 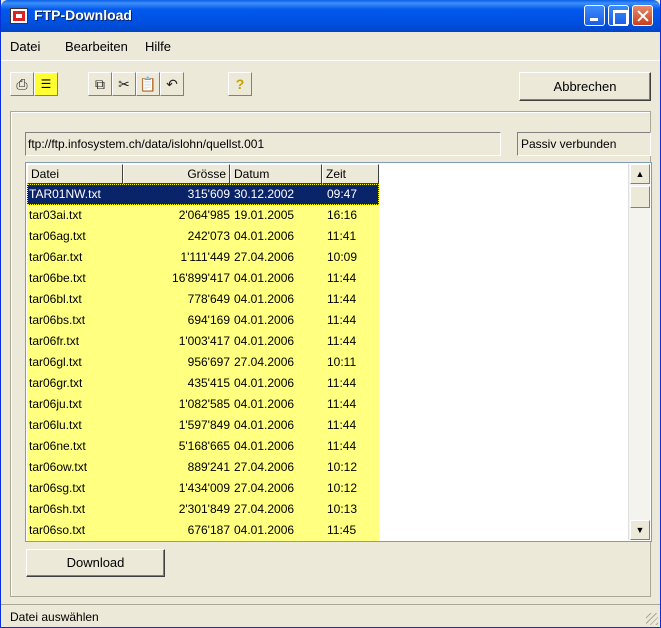 What do you see at coordinates (208, 467) in the screenshot?
I see `file-size-cell: 889'241` at bounding box center [208, 467].